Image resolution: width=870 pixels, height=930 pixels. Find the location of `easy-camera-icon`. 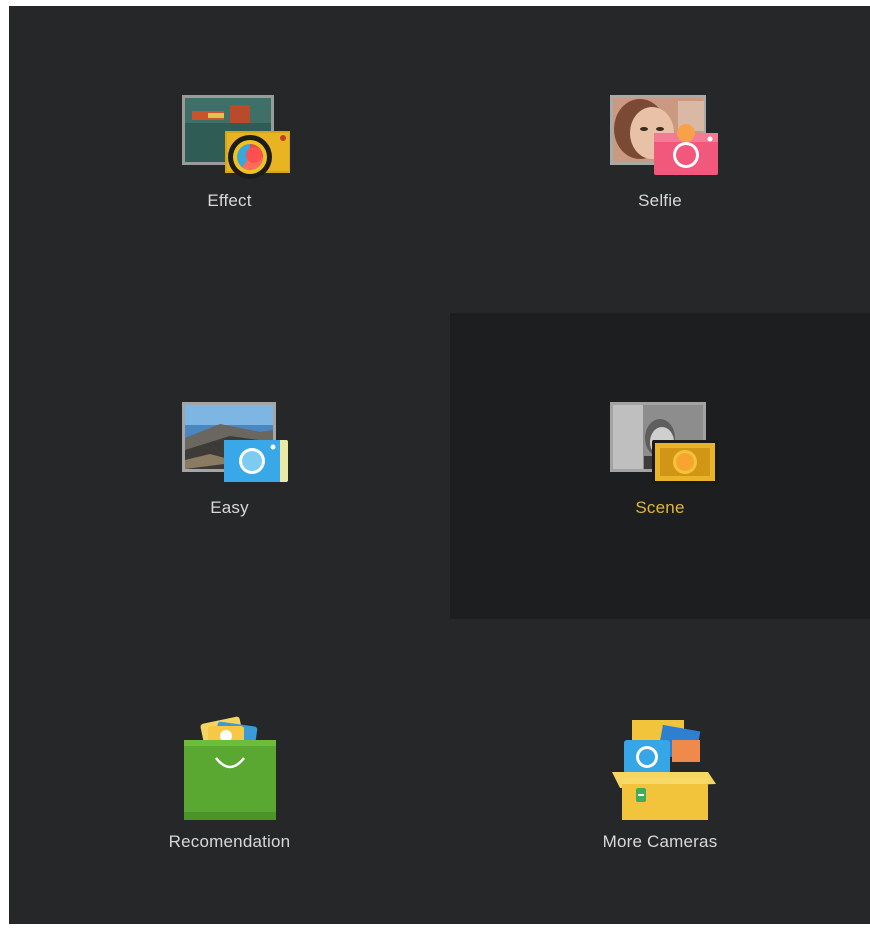

easy-camera-icon is located at coordinates (230, 443).